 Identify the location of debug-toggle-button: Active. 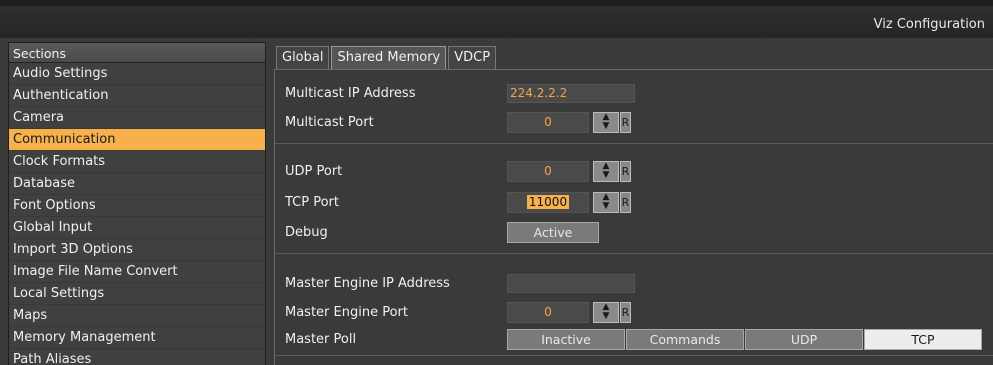
(553, 232).